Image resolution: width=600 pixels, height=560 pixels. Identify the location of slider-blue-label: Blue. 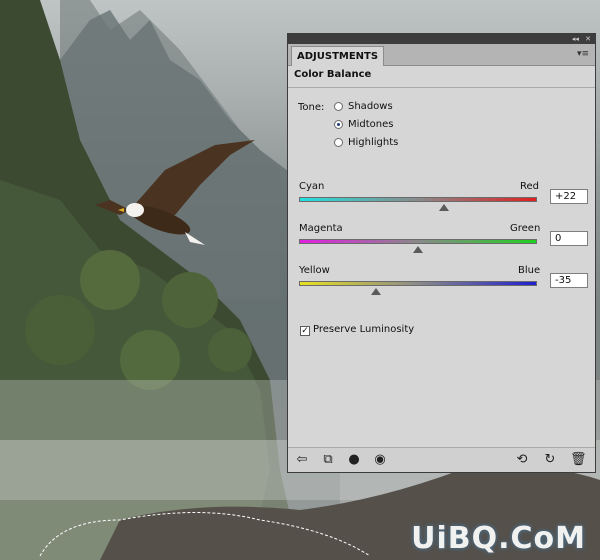
(529, 270).